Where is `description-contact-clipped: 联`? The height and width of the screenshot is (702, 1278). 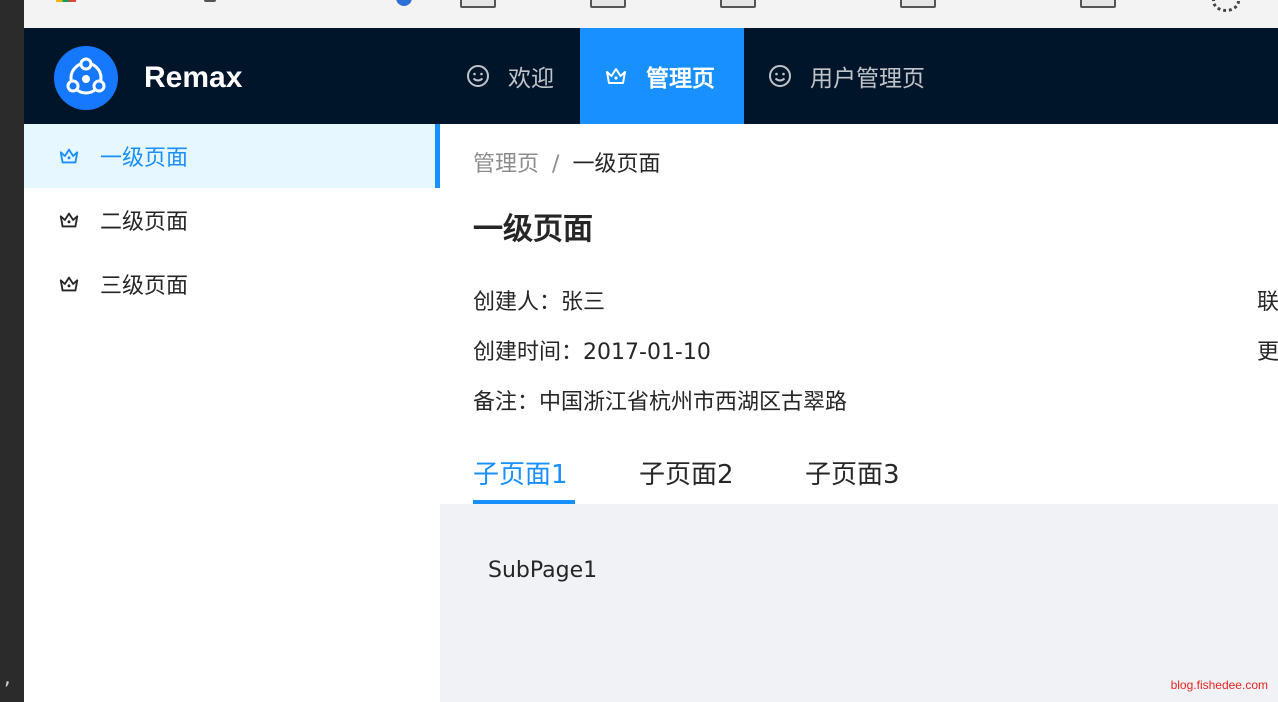 description-contact-clipped: 联 is located at coordinates (1267, 302).